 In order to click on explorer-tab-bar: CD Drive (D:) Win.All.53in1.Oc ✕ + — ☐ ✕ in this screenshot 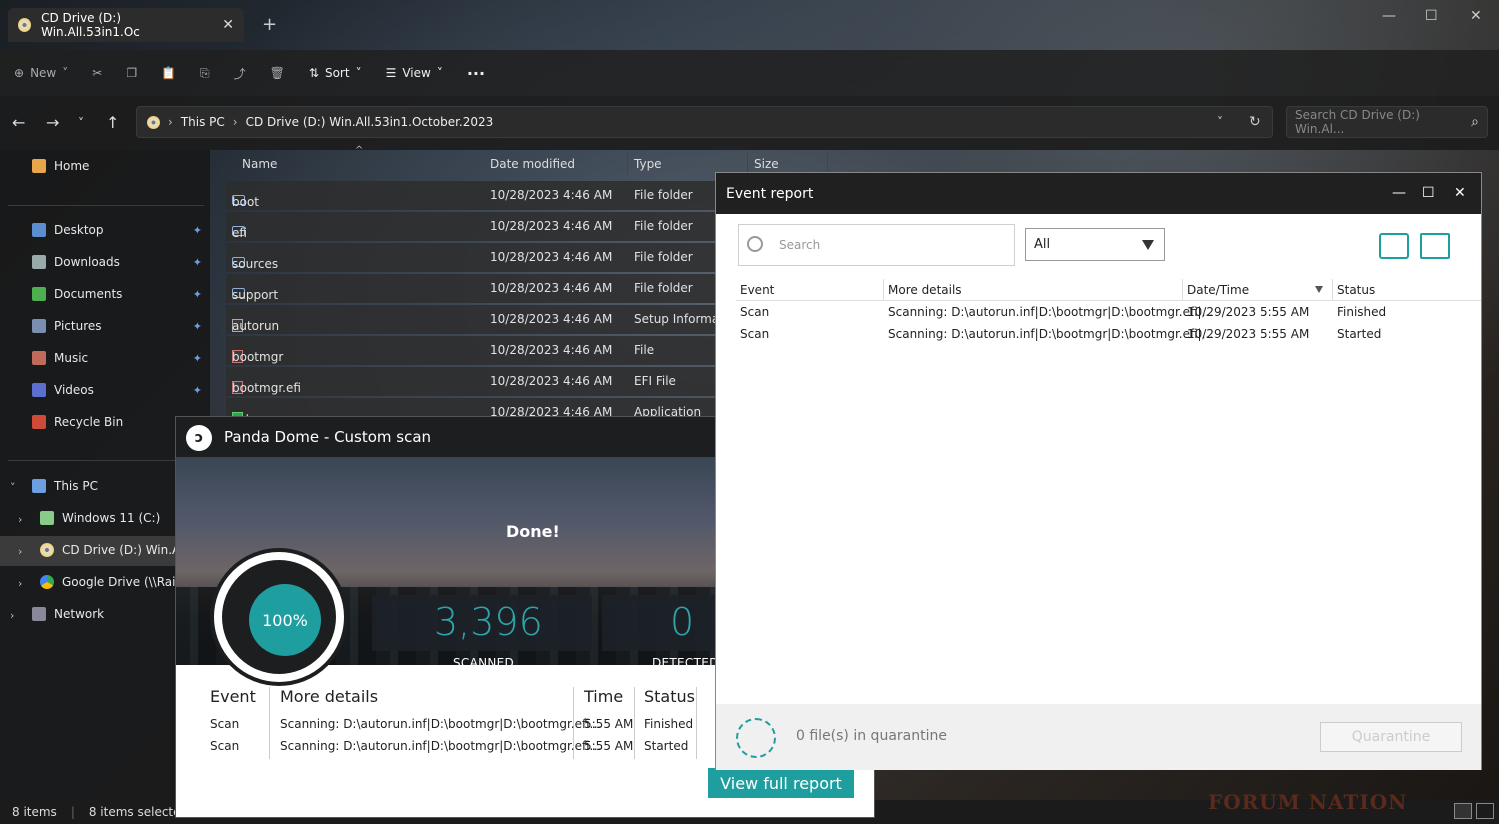, I will do `click(749, 25)`.